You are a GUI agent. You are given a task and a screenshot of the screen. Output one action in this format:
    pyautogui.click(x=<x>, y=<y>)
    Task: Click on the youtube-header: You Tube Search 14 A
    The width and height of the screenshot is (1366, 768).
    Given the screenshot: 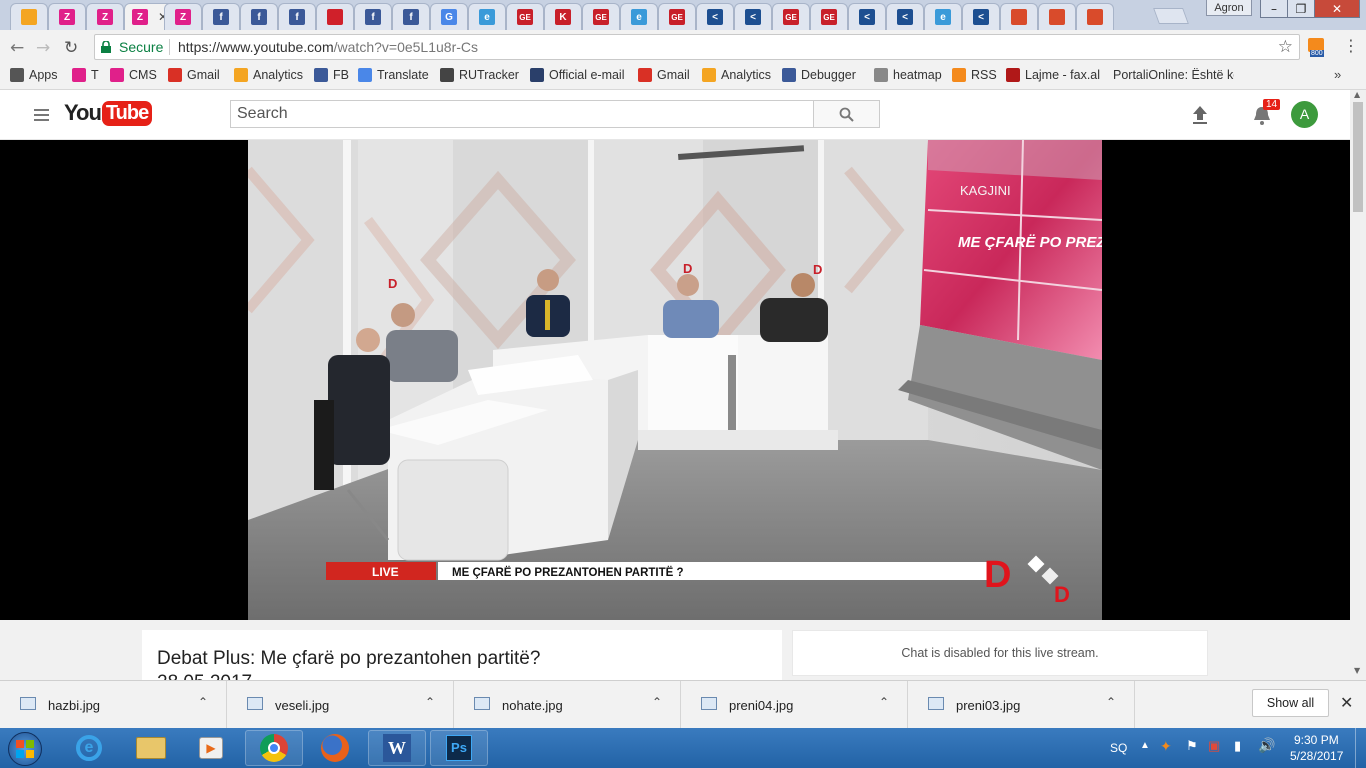 What is the action you would take?
    pyautogui.click(x=683, y=115)
    